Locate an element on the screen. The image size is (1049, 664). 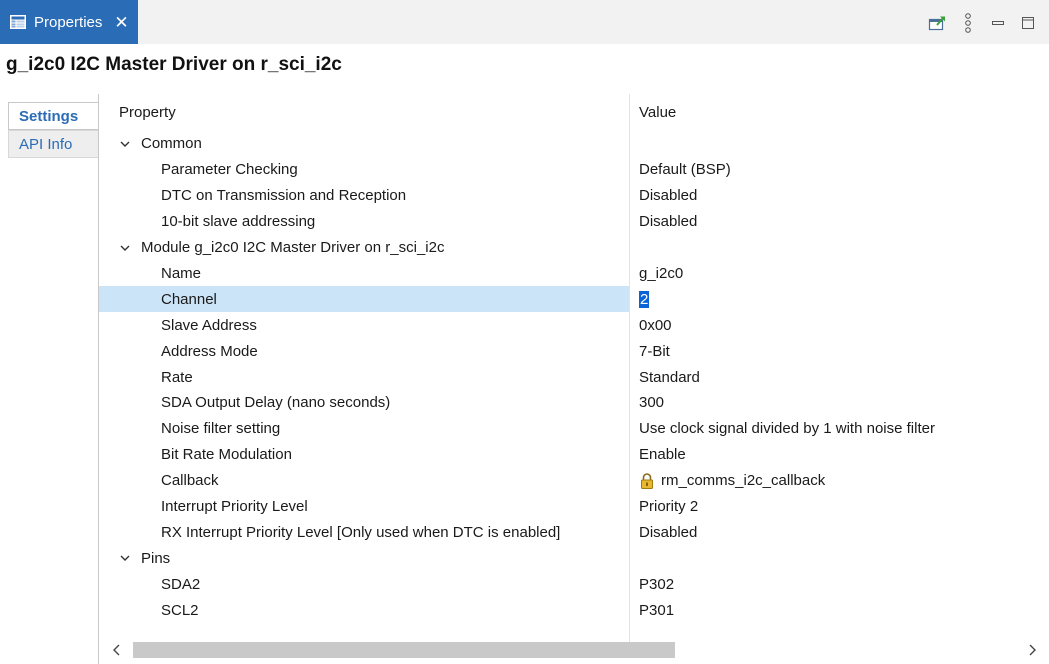
property-label: DTC on Transmission and Reception is located at coordinates (284, 196).